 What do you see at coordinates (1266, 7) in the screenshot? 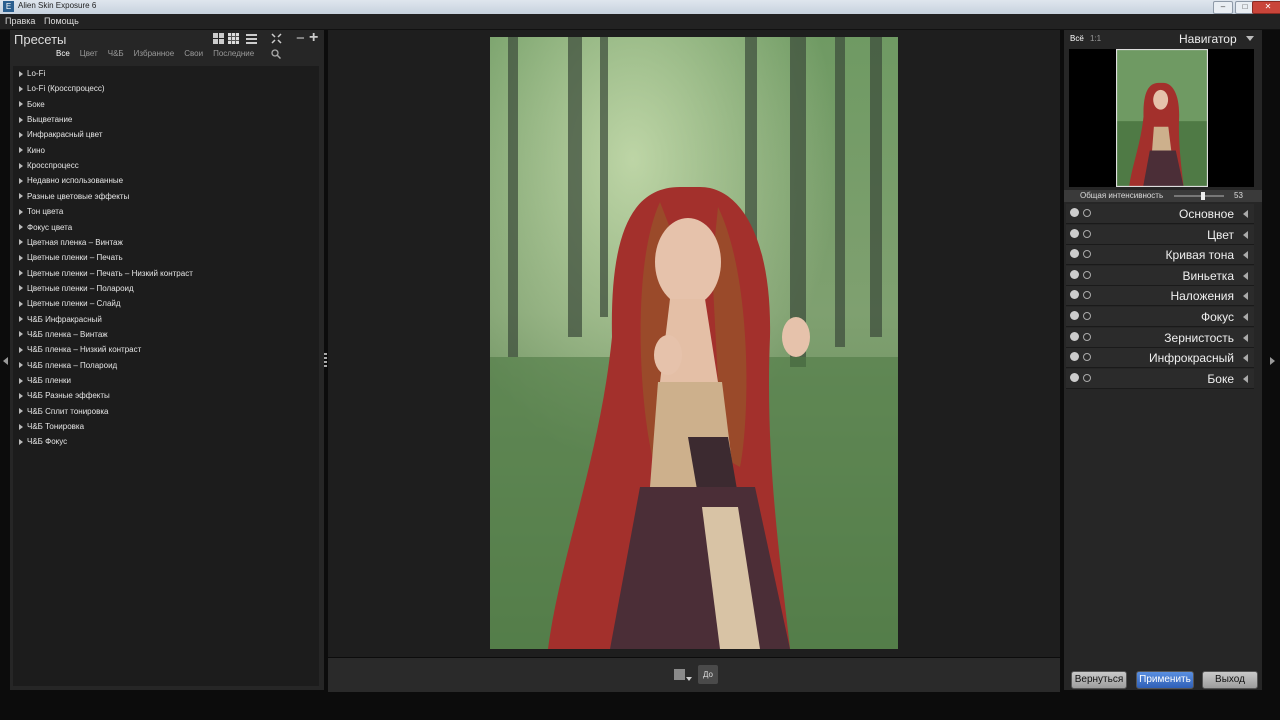
I see `close-button: ✕` at bounding box center [1266, 7].